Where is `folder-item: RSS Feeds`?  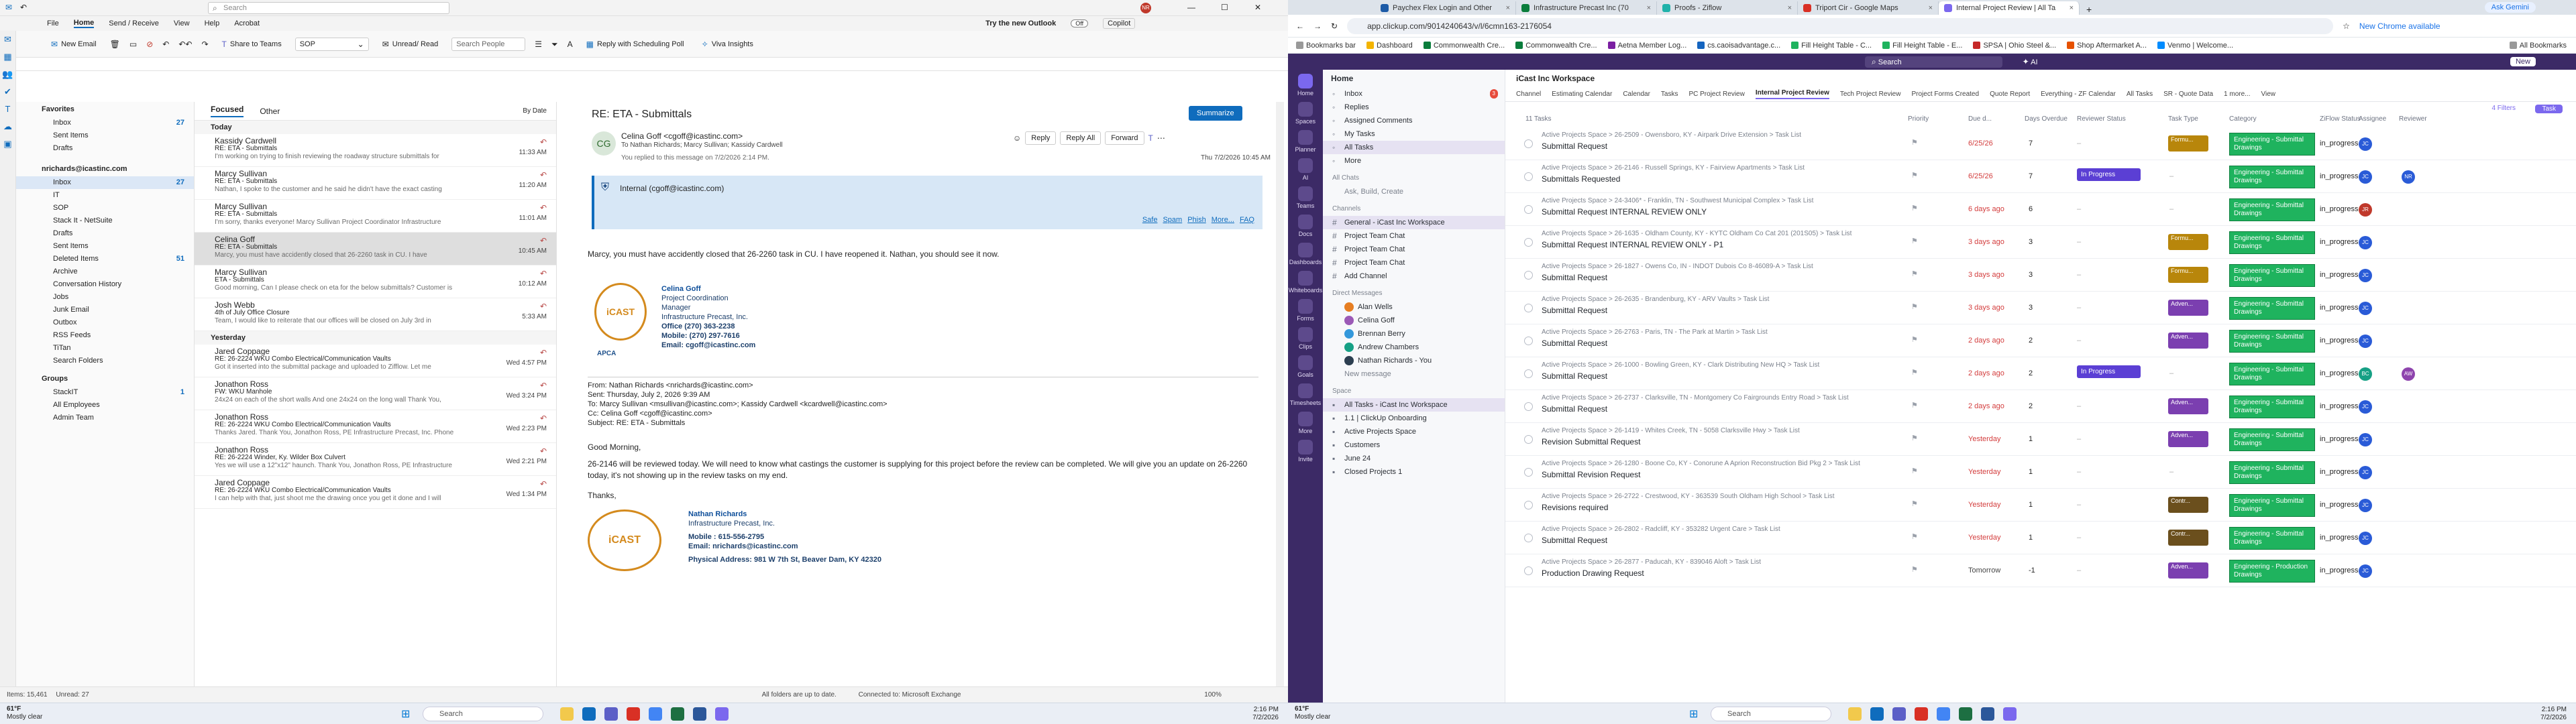
folder-item: RSS Feeds is located at coordinates (105, 335).